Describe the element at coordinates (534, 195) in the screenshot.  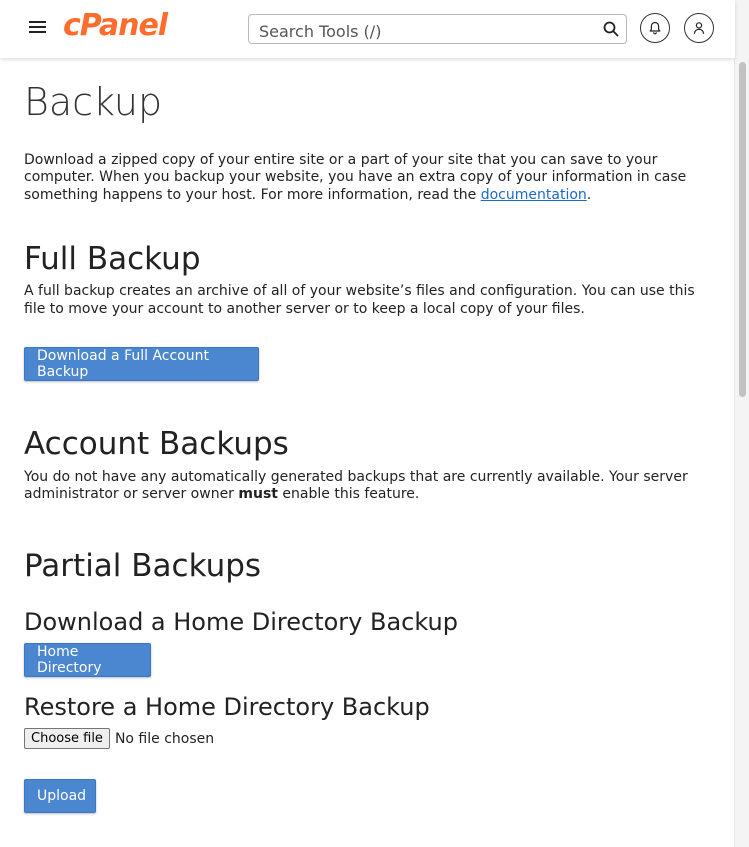
I see `documentation-link: documentation` at that location.